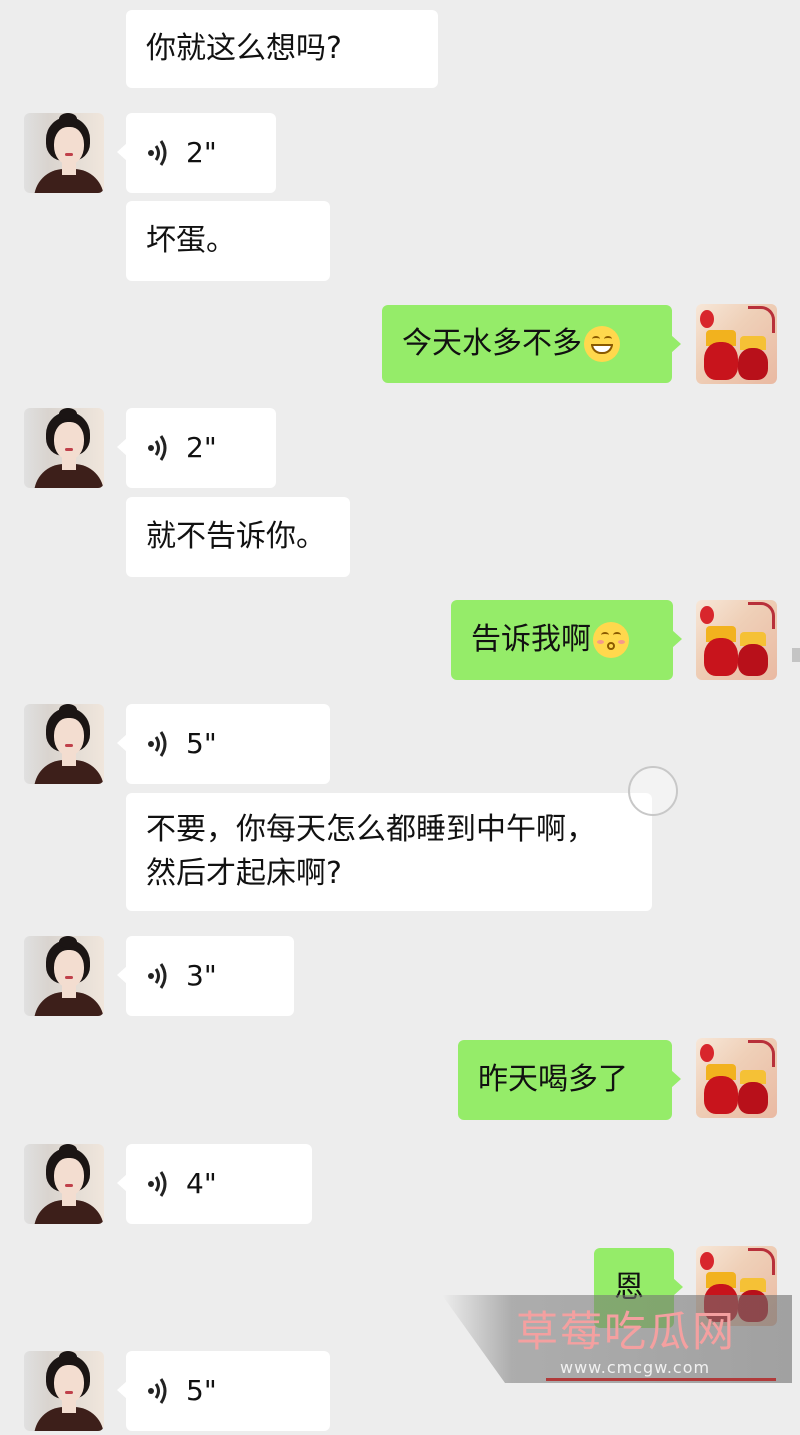  I want to click on voice-duration: 3", so click(201, 975).